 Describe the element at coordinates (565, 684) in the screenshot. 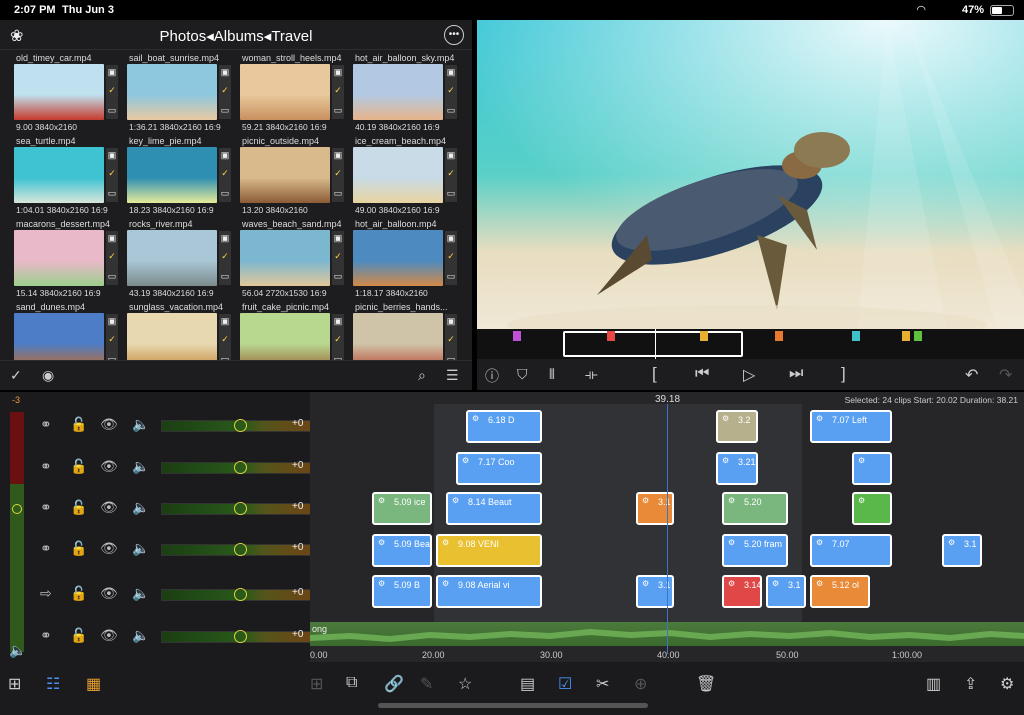

I see `select-mode-icon: ☑` at that location.